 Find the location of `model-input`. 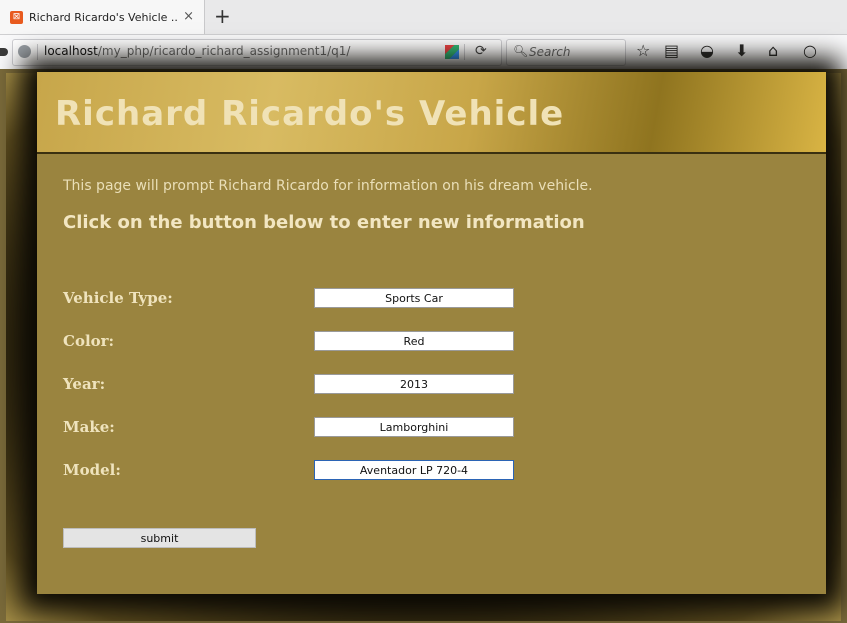

model-input is located at coordinates (414, 470).